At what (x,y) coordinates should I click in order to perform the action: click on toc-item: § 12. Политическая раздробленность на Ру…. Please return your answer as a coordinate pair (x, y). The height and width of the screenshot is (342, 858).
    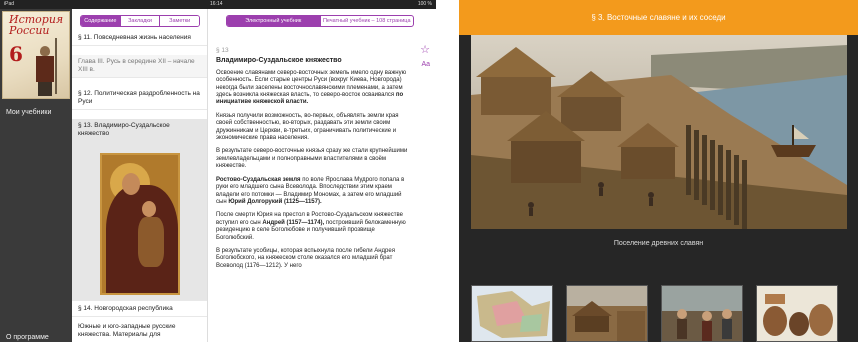
    Looking at the image, I should click on (139, 98).